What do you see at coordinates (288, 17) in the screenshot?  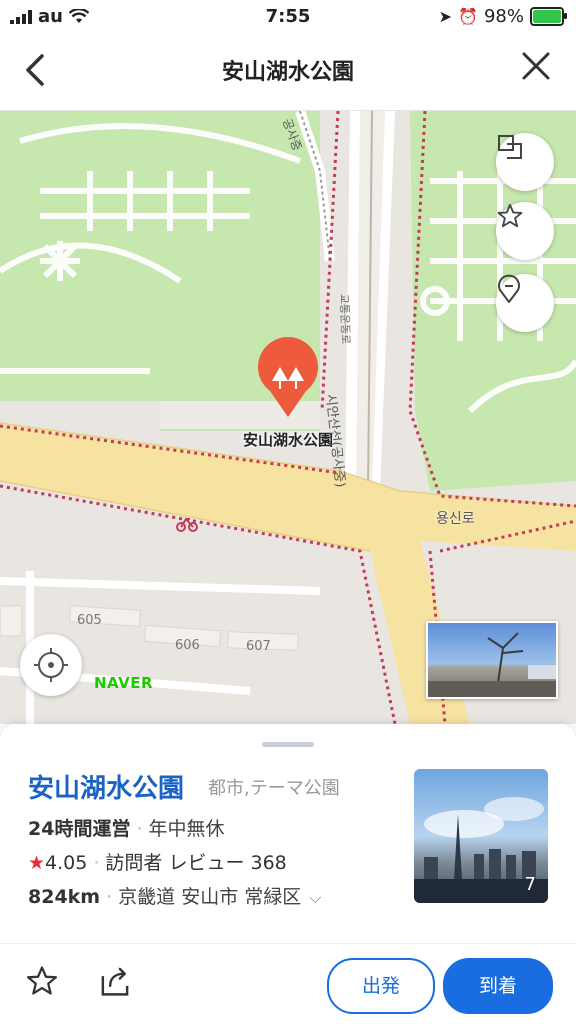 I see `status-bar: au 7:55 ➤ ⏰ 98%` at bounding box center [288, 17].